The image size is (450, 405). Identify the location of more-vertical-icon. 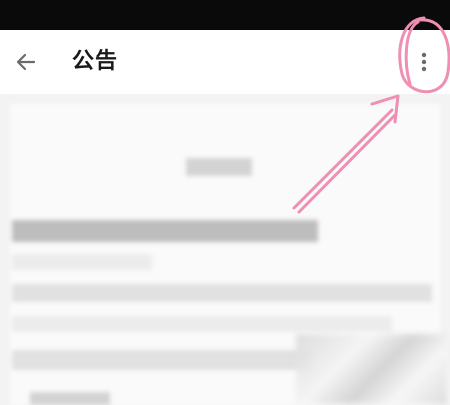
(424, 62).